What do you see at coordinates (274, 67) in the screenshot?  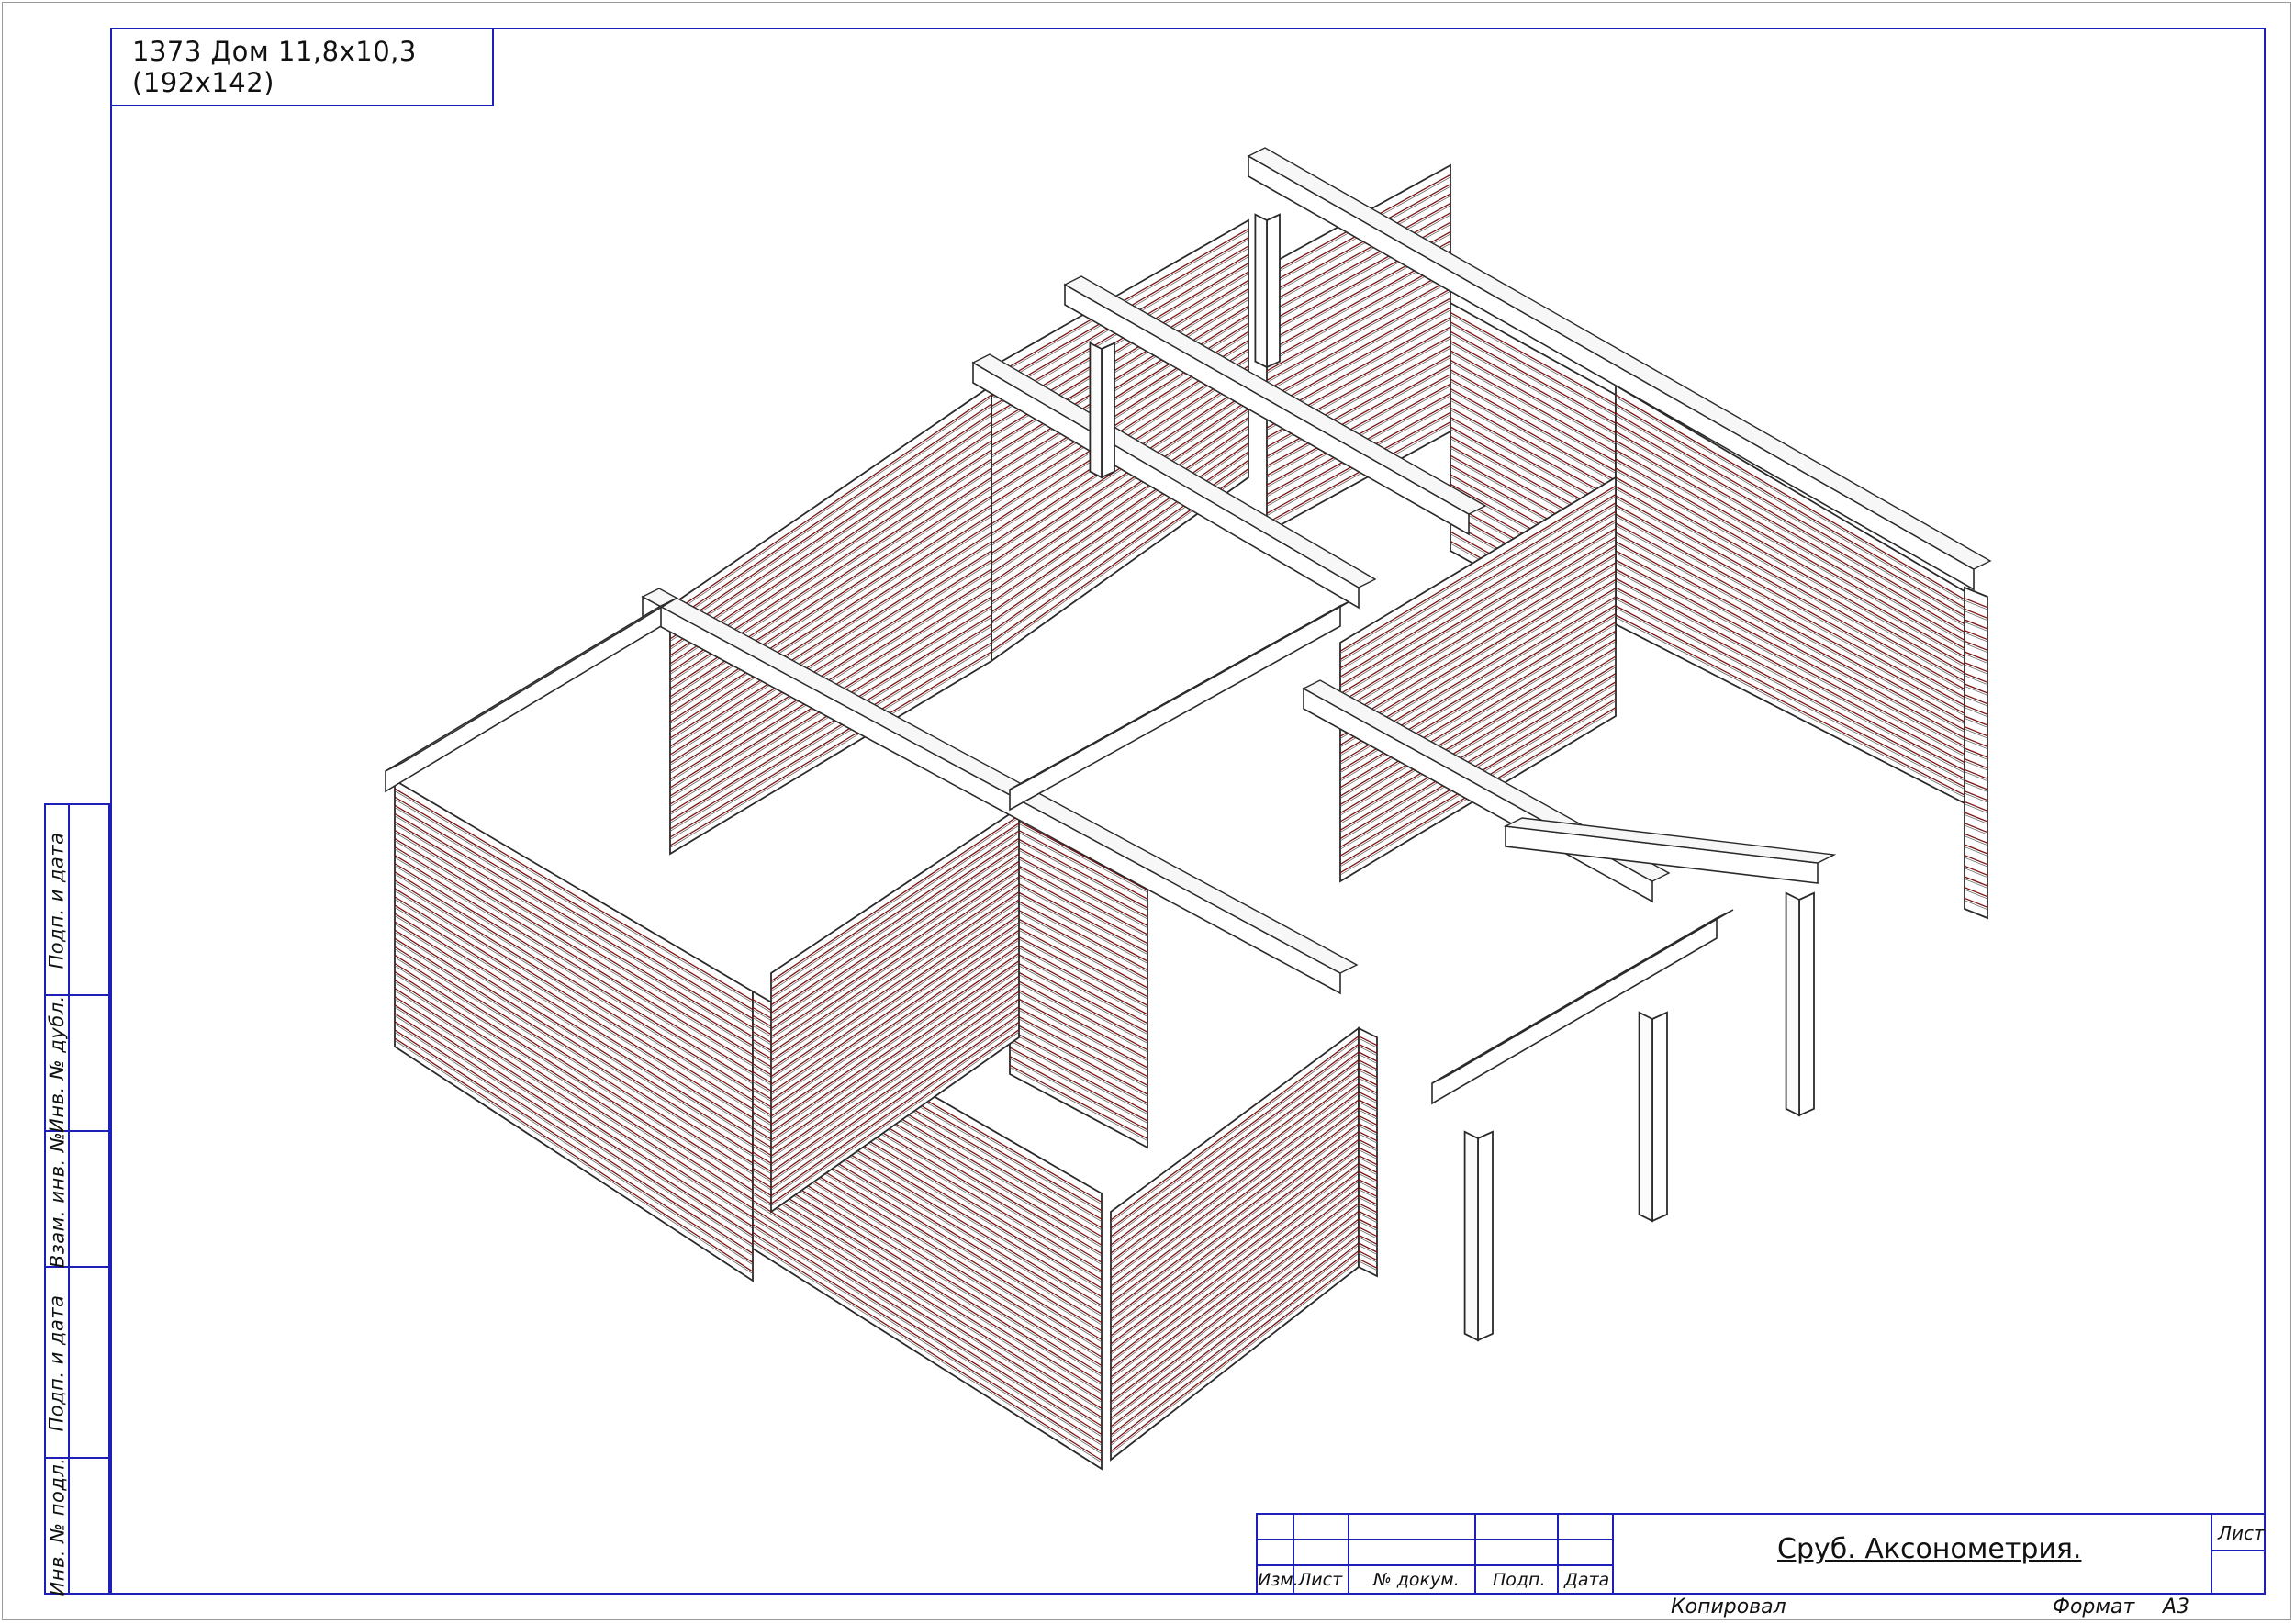 I see `drawing-title: 1373 Дом 11,8x10,3 (192x142)` at bounding box center [274, 67].